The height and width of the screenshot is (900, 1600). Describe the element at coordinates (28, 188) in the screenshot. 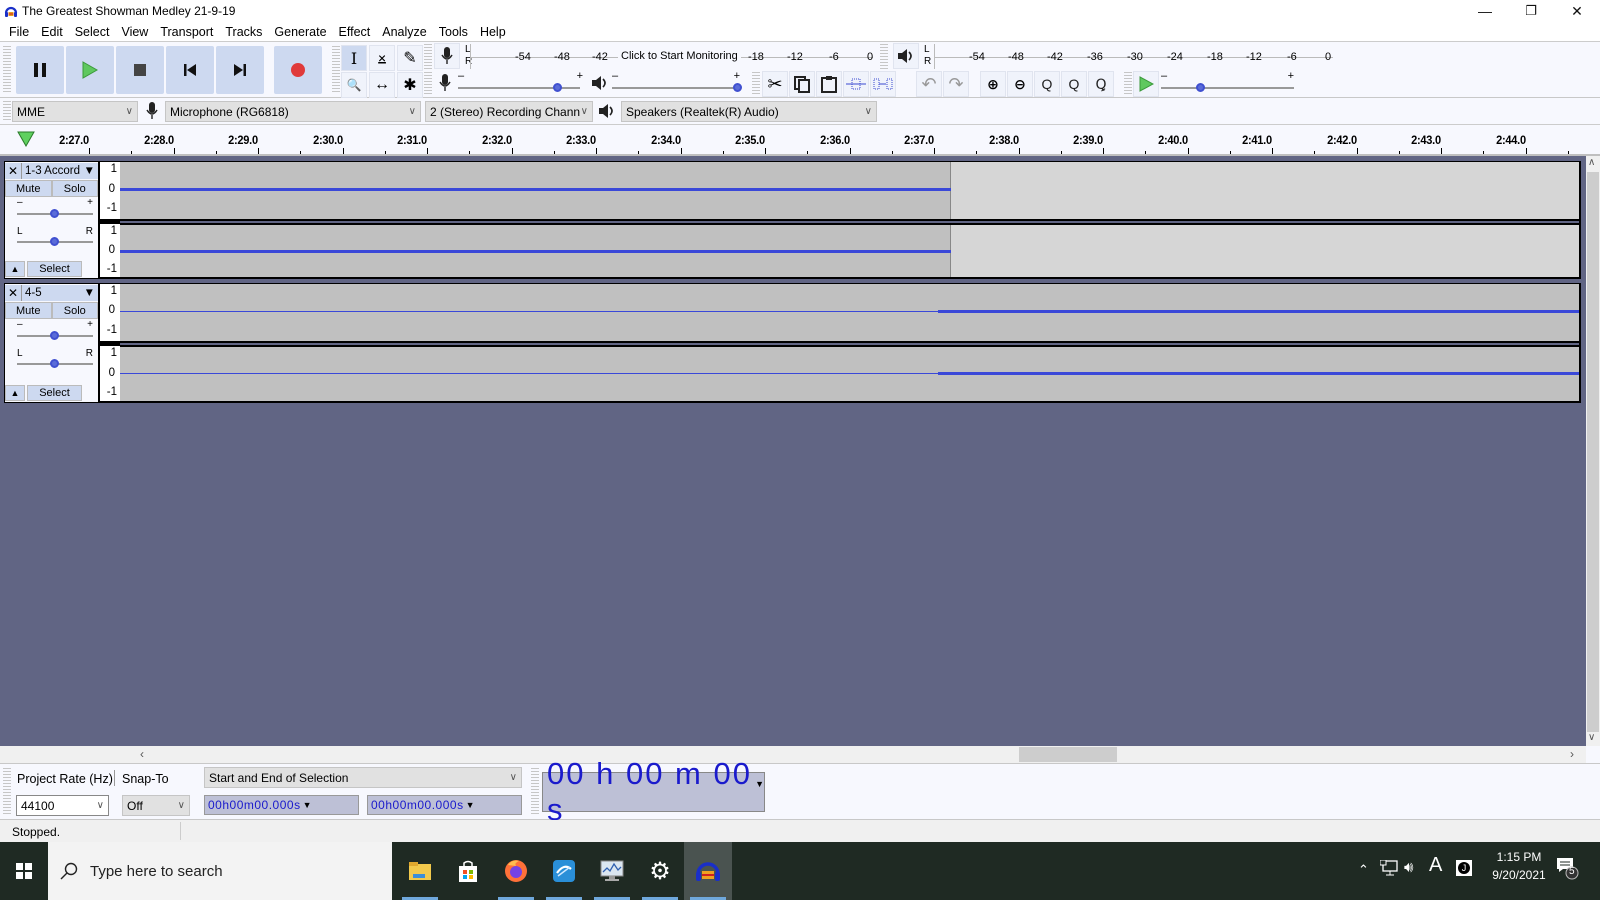

I see `mute-button: Mute` at that location.